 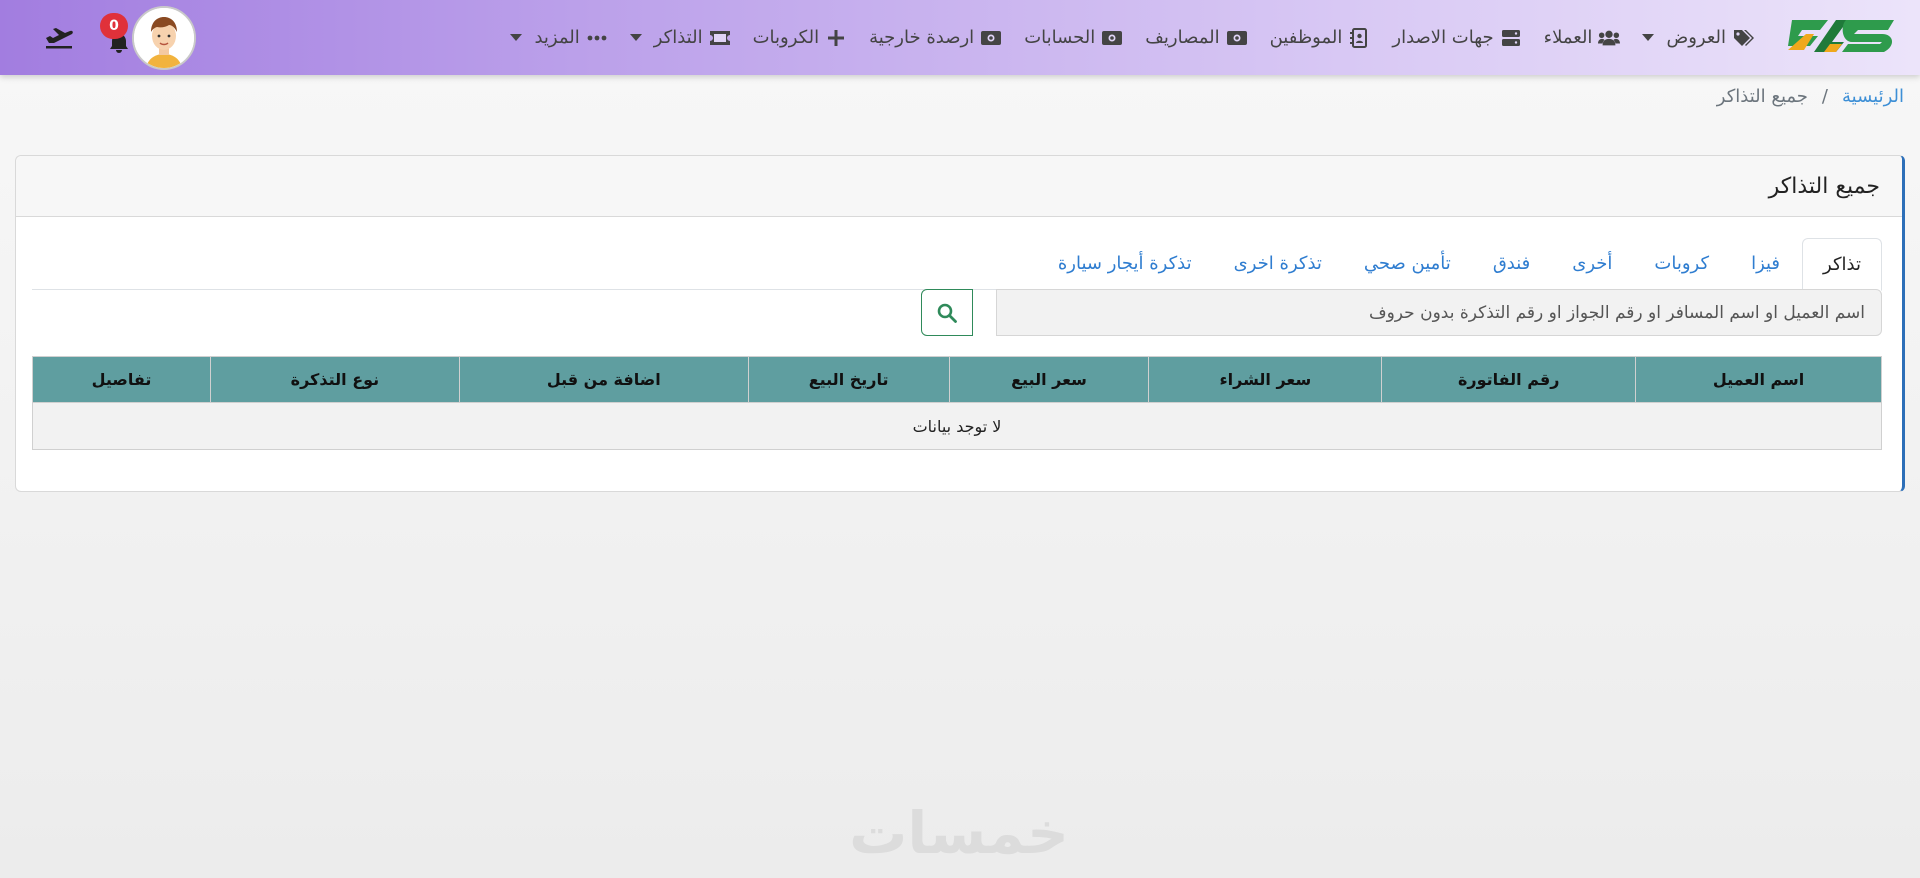 I want to click on tab-other: أخرى, so click(x=1592, y=264).